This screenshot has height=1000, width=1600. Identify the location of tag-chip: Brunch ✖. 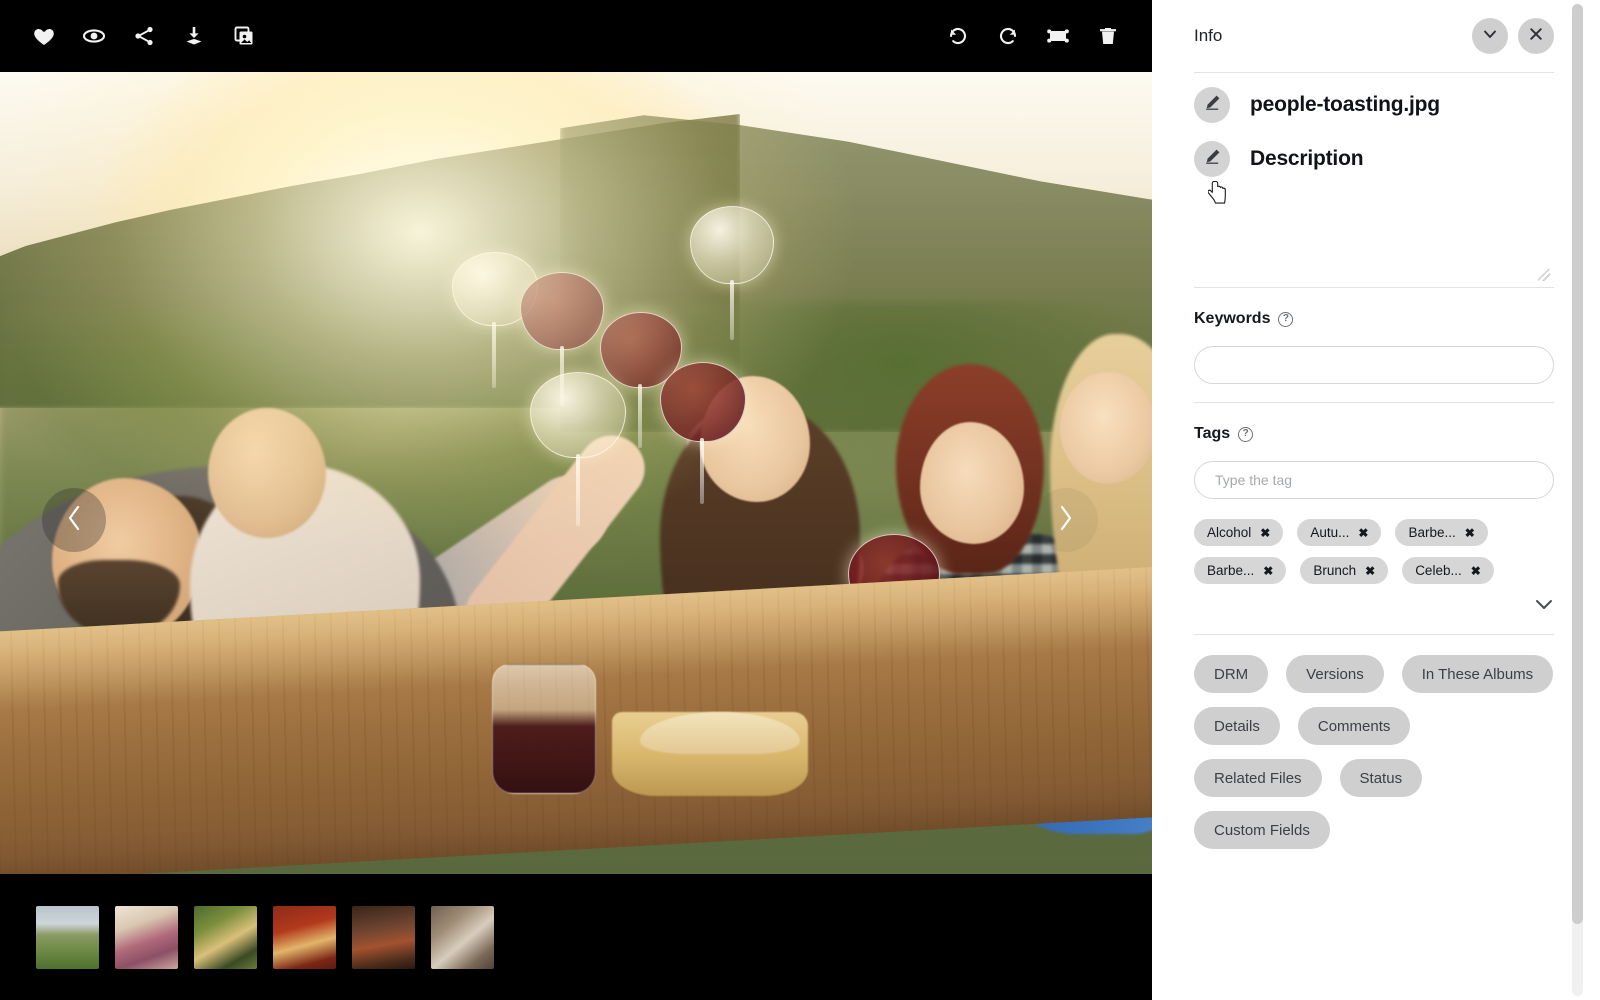
(1344, 570).